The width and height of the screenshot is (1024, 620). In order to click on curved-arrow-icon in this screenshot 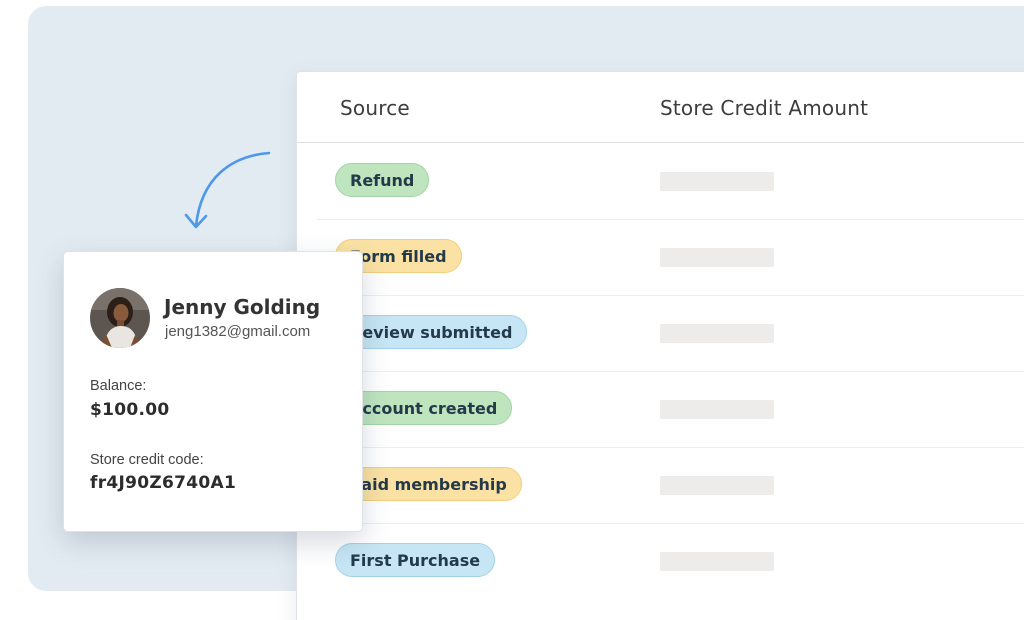, I will do `click(227, 190)`.